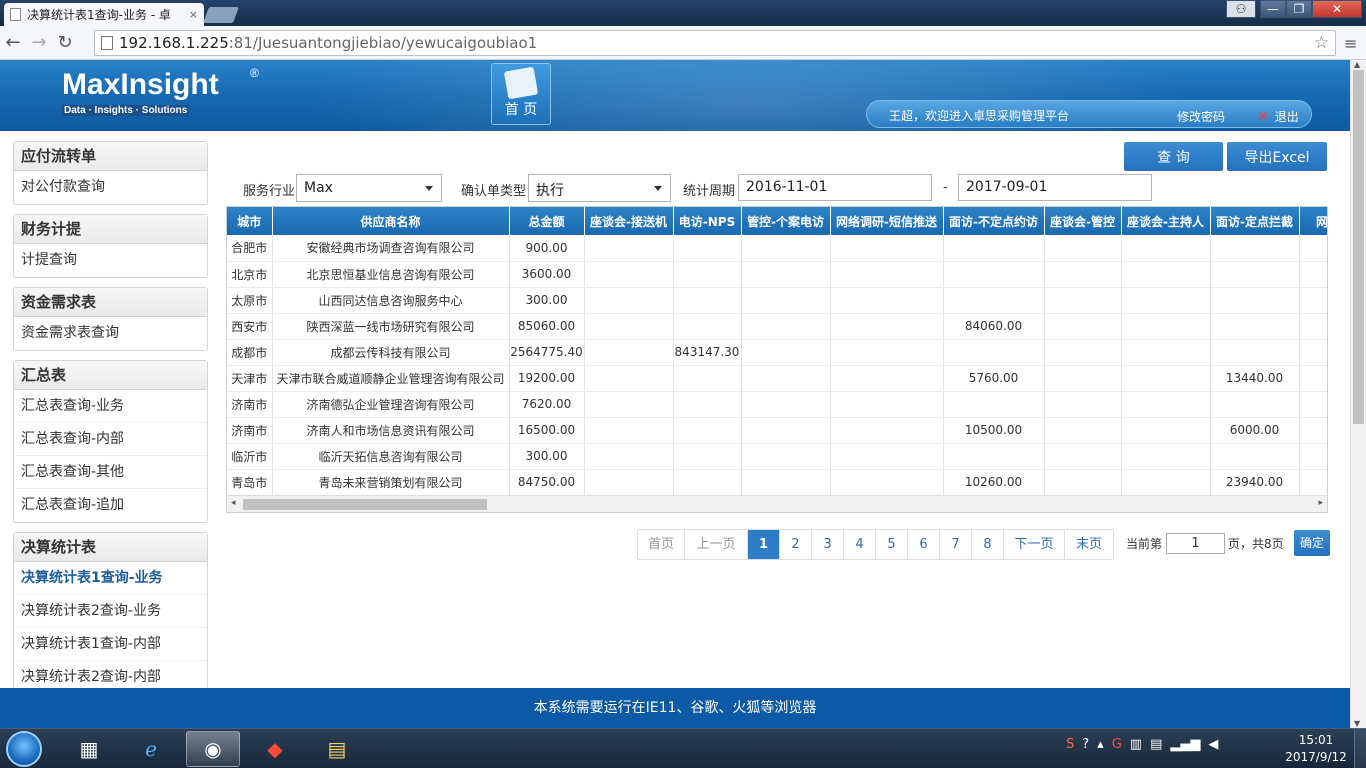 This screenshot has height=768, width=1366. I want to click on internet-explorer-icon: ℯ, so click(151, 749).